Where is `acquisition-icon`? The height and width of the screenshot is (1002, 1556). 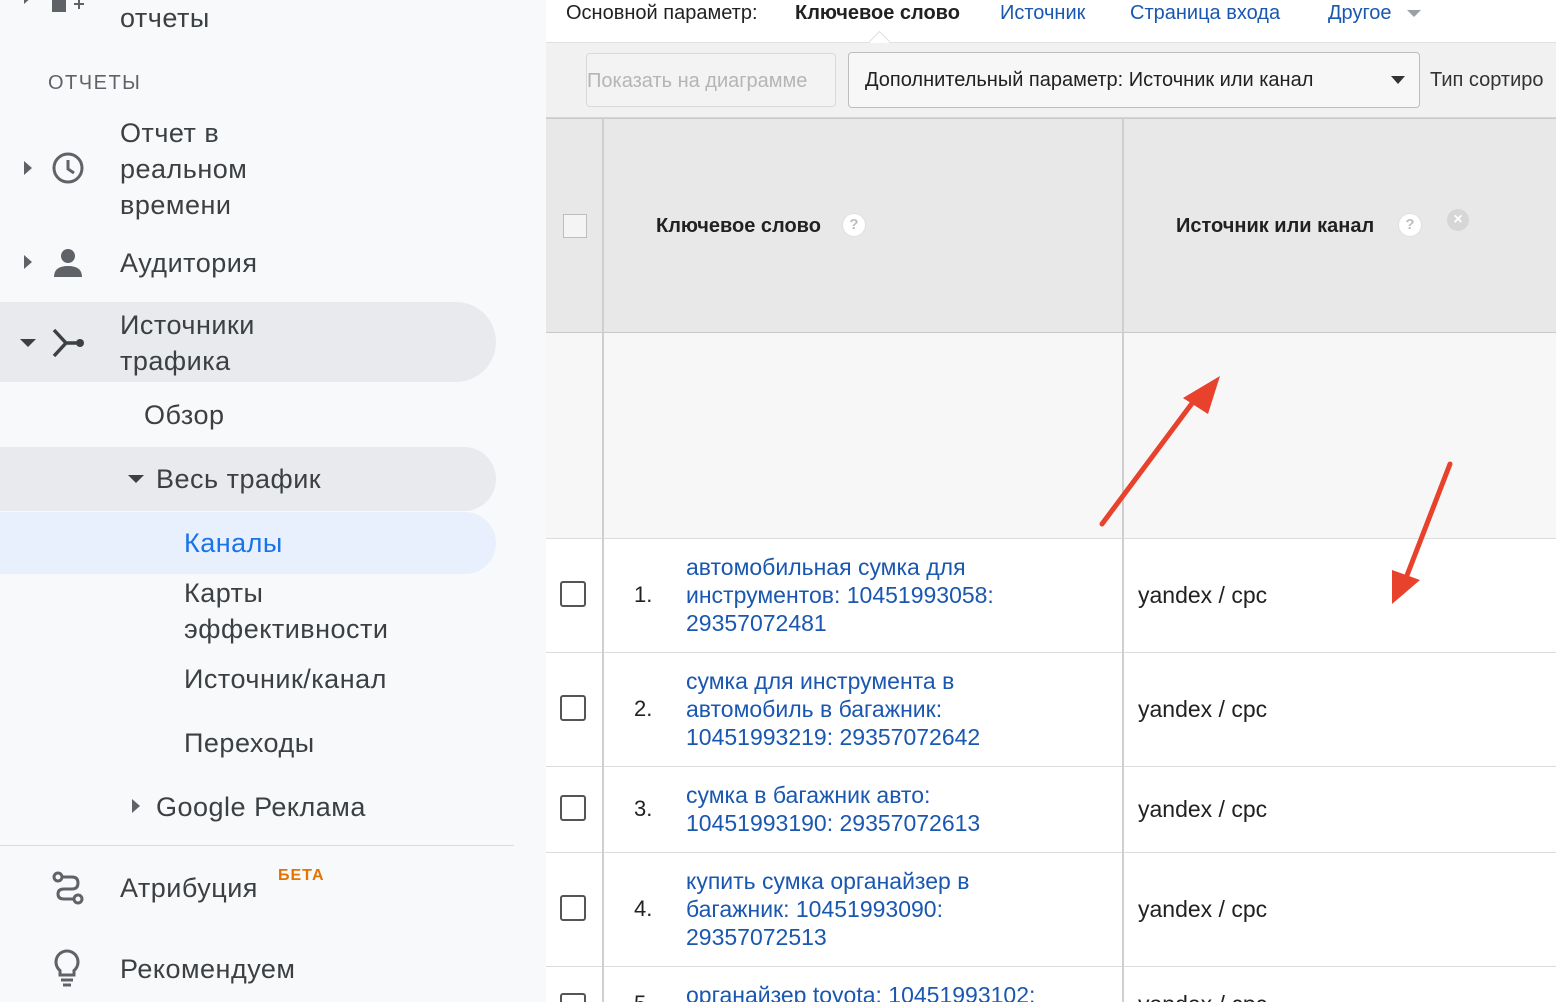
acquisition-icon is located at coordinates (68, 343).